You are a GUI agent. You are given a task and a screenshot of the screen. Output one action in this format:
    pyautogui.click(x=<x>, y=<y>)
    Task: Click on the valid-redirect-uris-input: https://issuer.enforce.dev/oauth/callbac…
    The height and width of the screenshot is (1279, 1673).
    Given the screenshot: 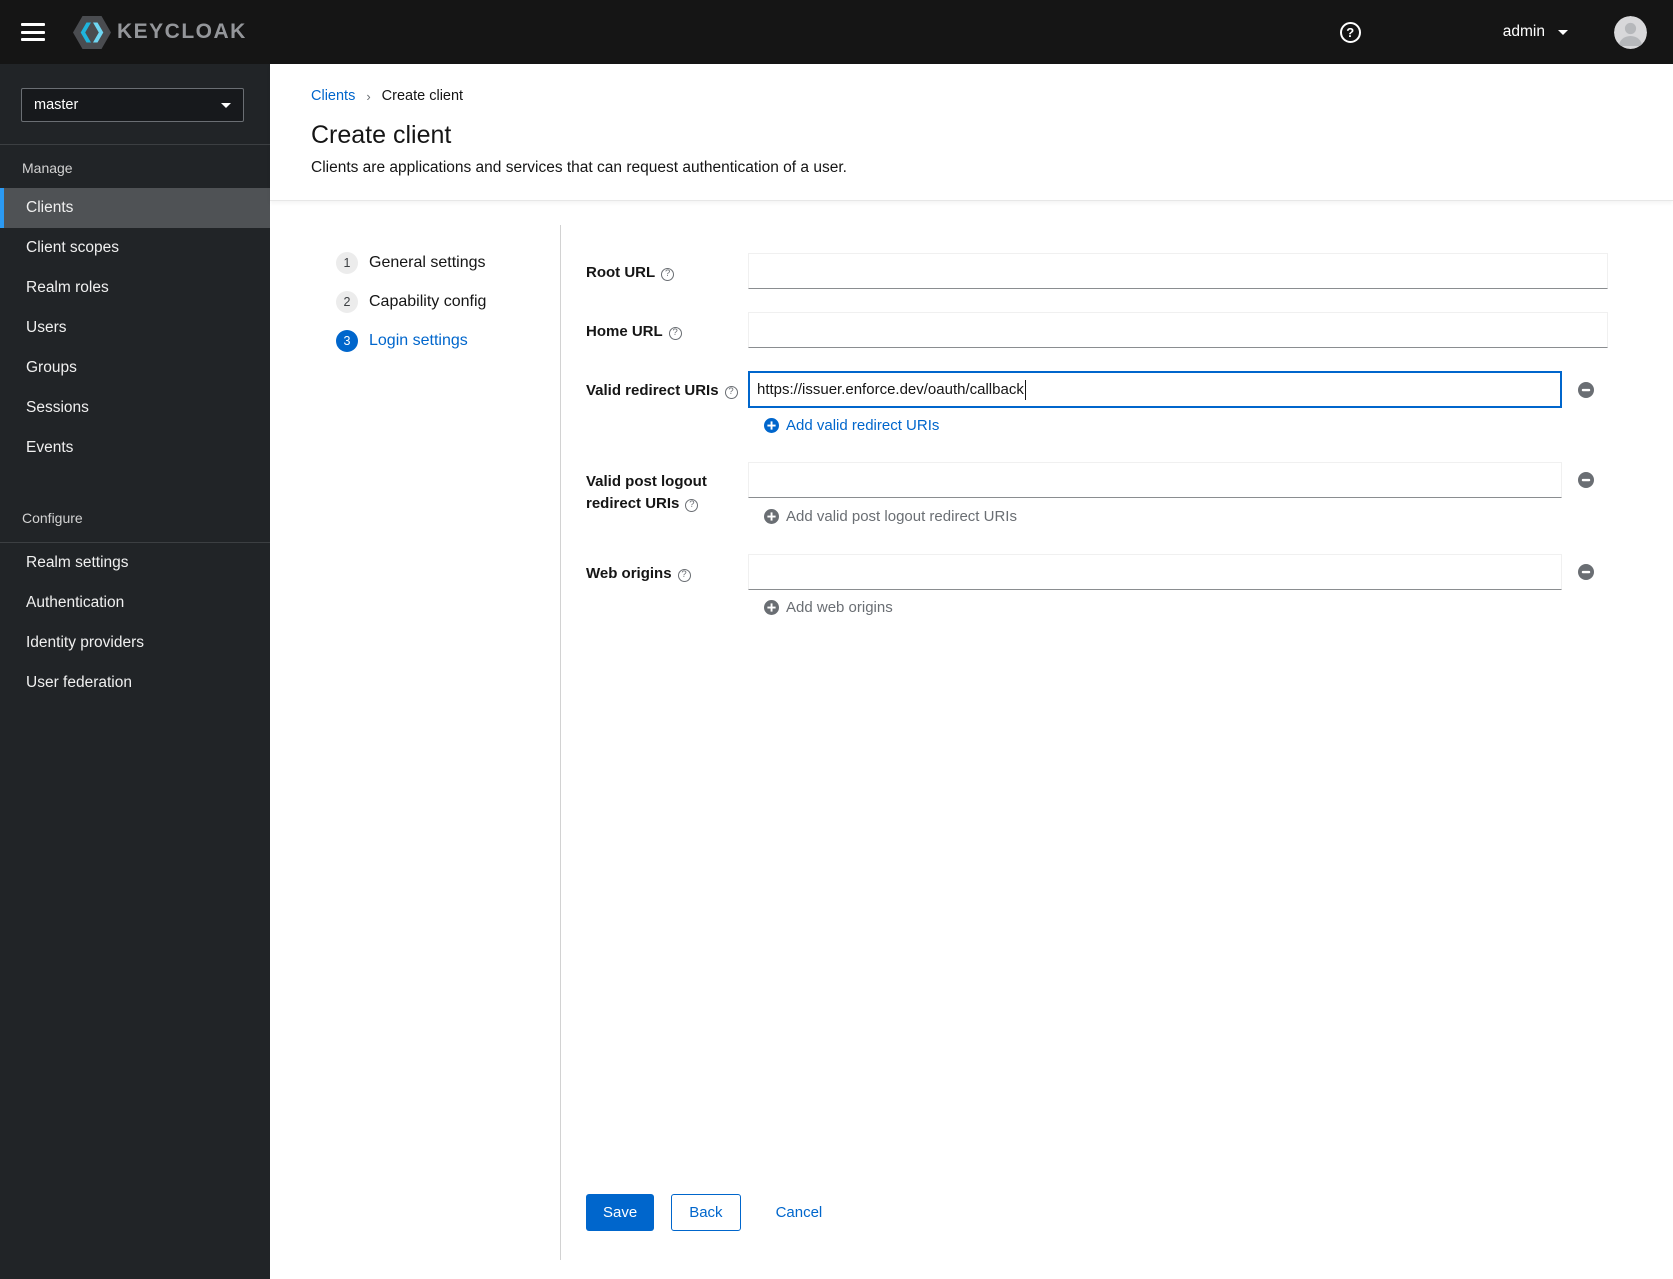 What is the action you would take?
    pyautogui.click(x=1155, y=389)
    